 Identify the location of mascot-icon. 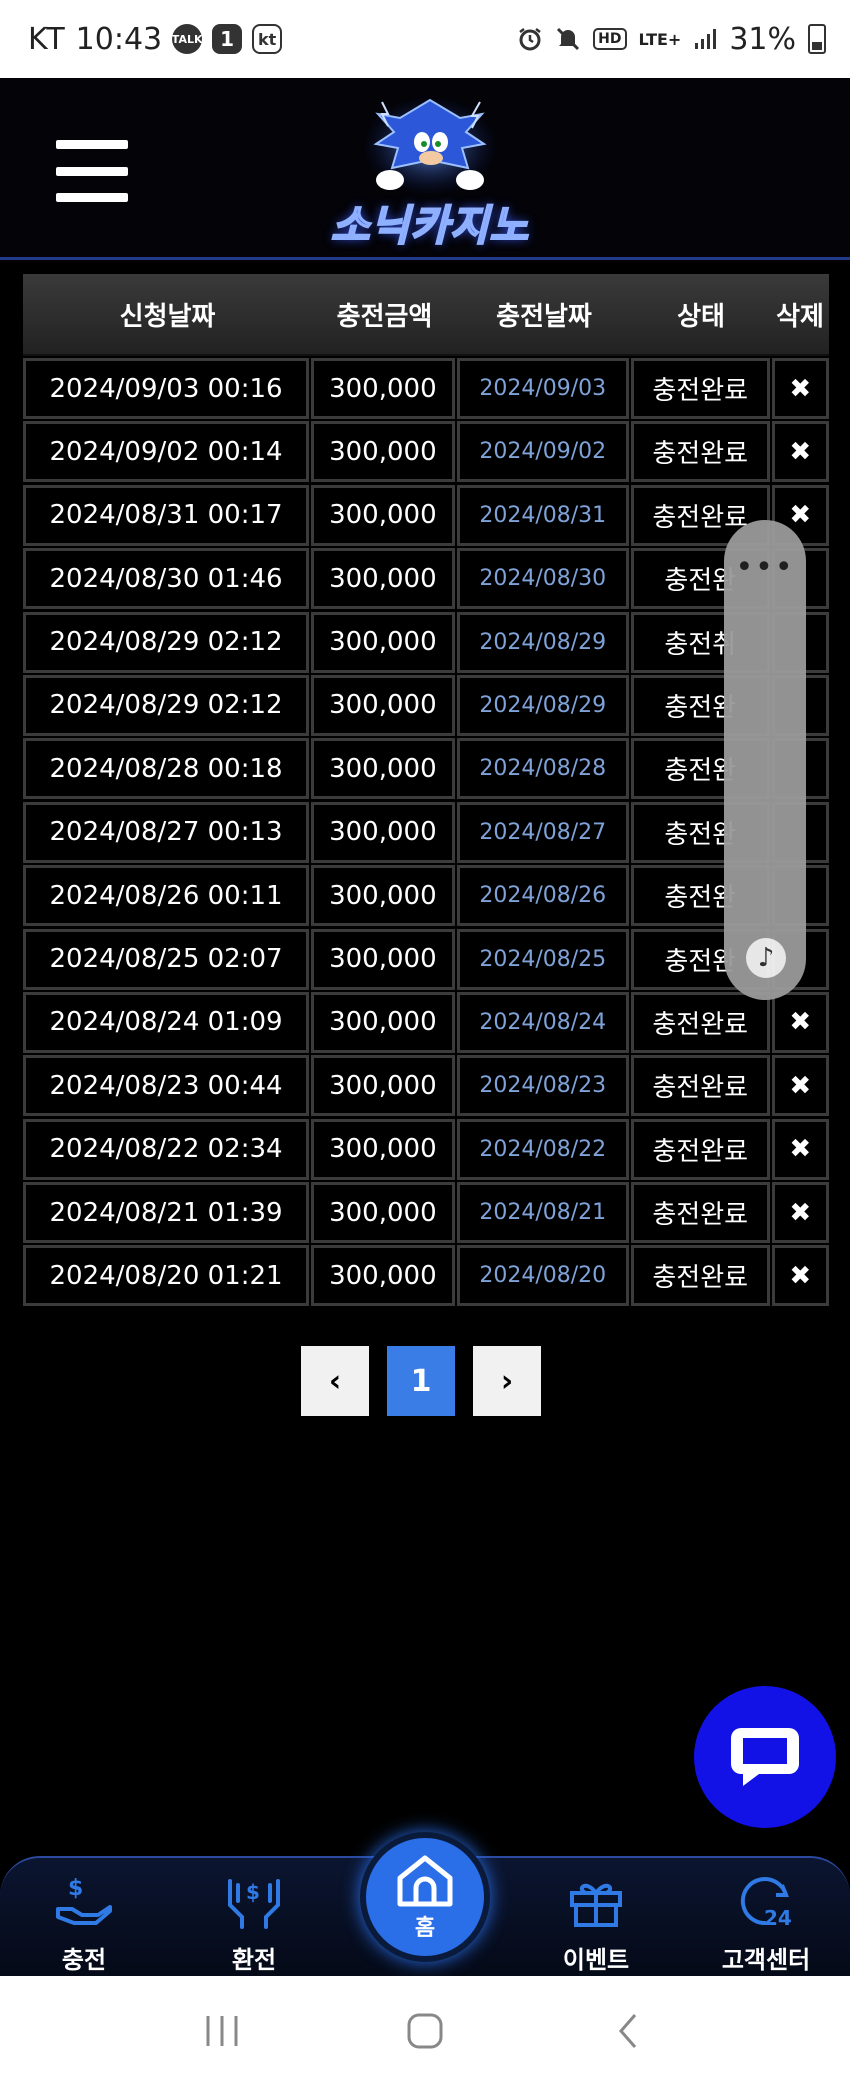
(430, 146).